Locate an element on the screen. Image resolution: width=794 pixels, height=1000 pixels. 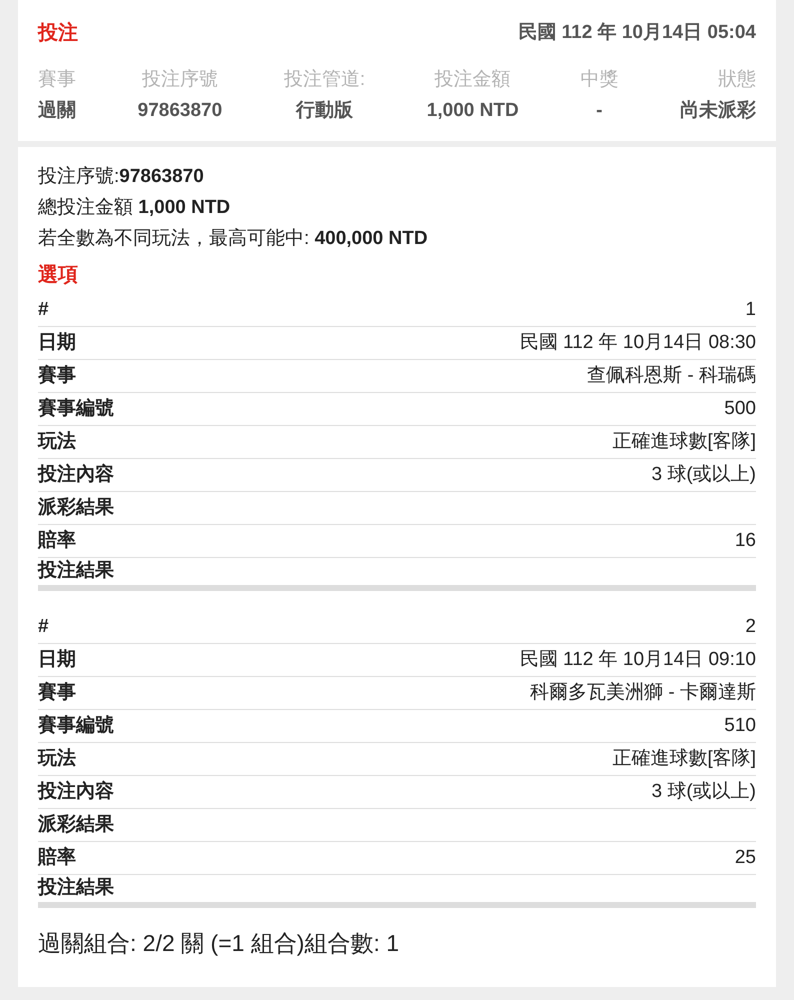
column-header: 投注序號 is located at coordinates (179, 80).